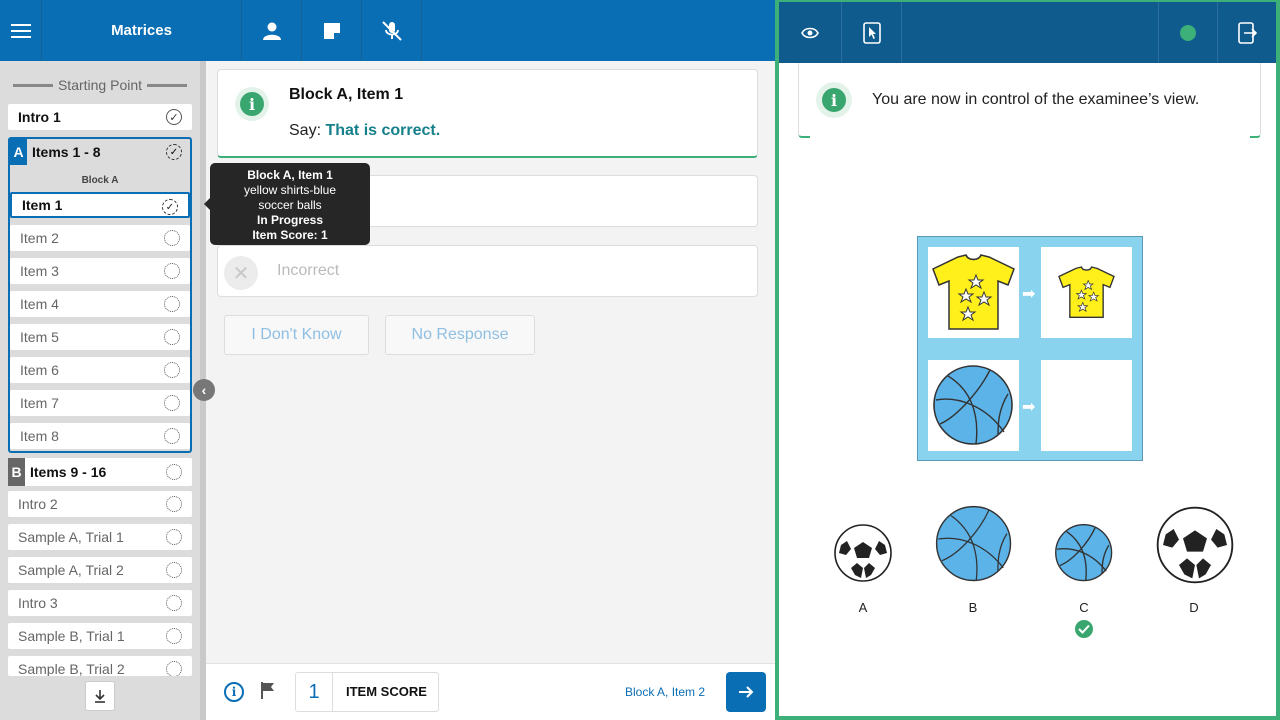 Image resolution: width=1280 pixels, height=720 pixels. I want to click on tablet-control-button, so click(872, 32).